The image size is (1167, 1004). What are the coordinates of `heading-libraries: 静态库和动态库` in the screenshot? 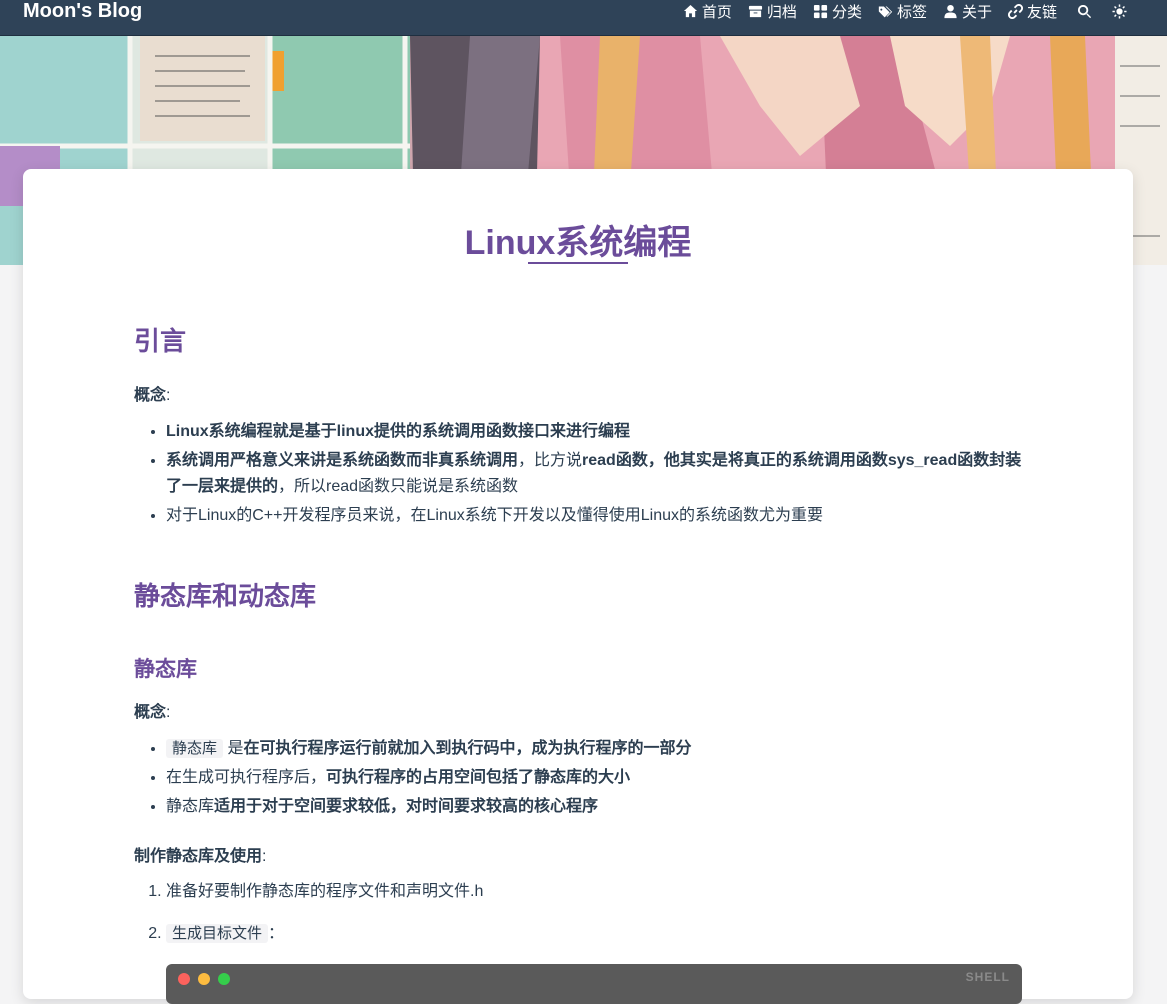 It's located at (225, 596).